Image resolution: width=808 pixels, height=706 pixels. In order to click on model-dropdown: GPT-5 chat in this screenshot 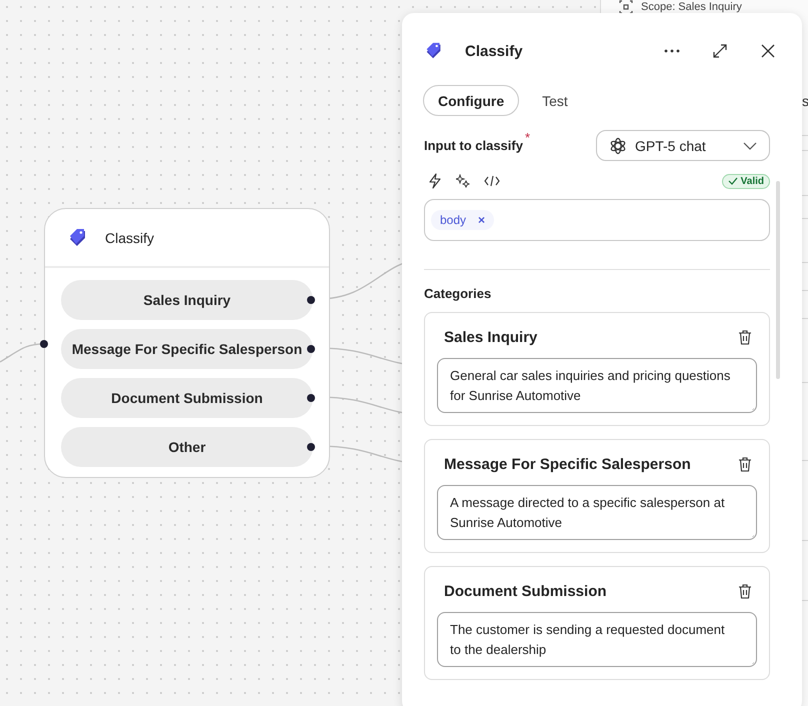, I will do `click(683, 145)`.